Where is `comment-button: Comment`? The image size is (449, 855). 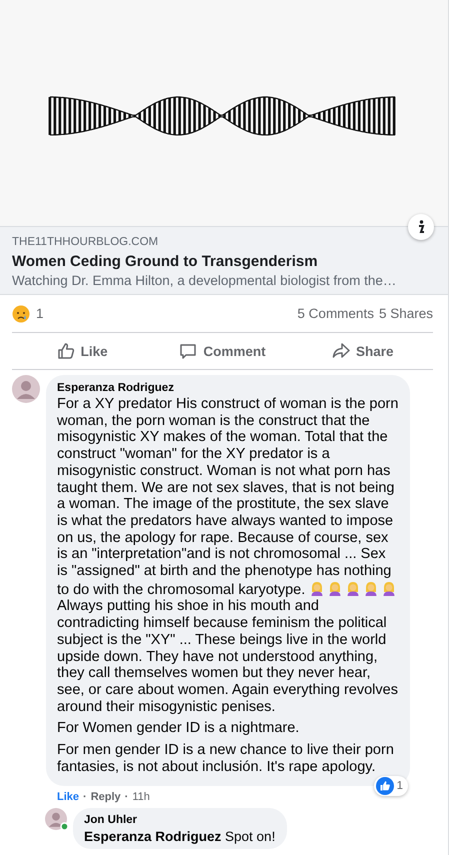
comment-button: Comment is located at coordinates (222, 351).